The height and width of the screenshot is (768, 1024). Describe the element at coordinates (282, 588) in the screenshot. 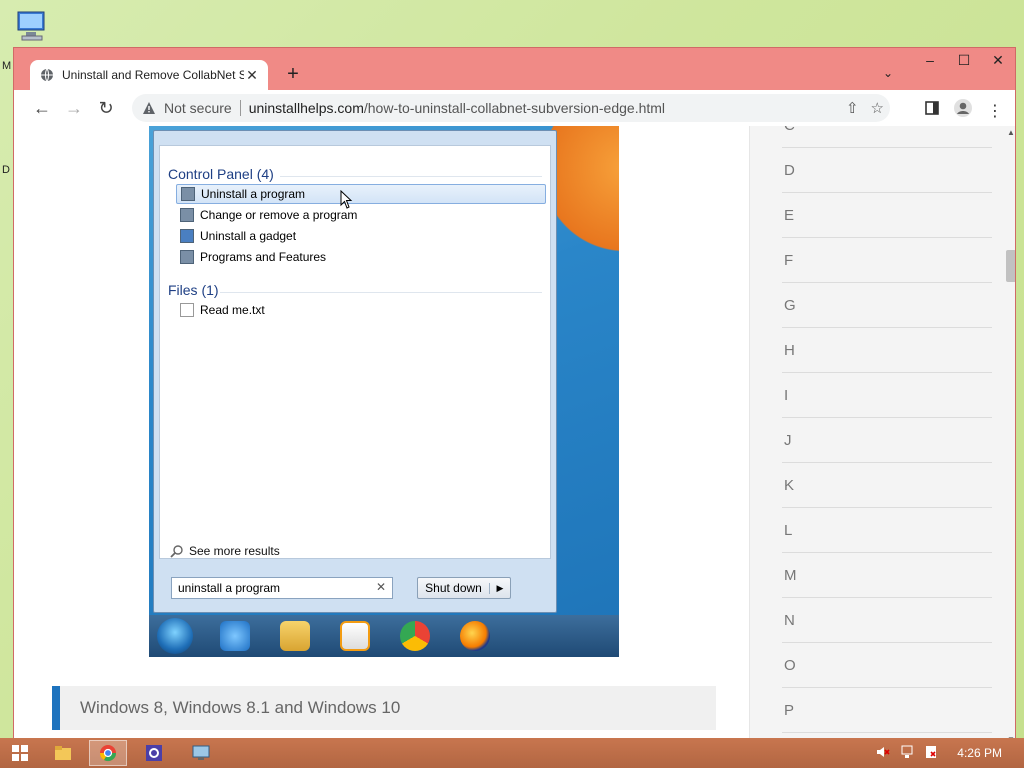

I see `start-search-input: uninstall a program ✕` at that location.